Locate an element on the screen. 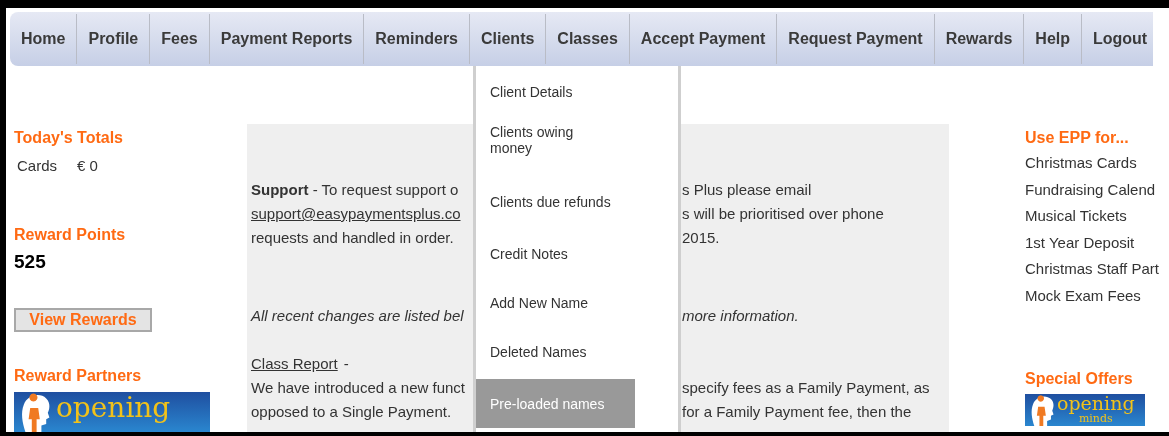  nav-item: Profile is located at coordinates (114, 39).